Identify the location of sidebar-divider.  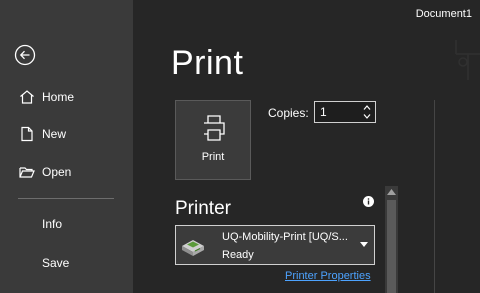
(66, 198).